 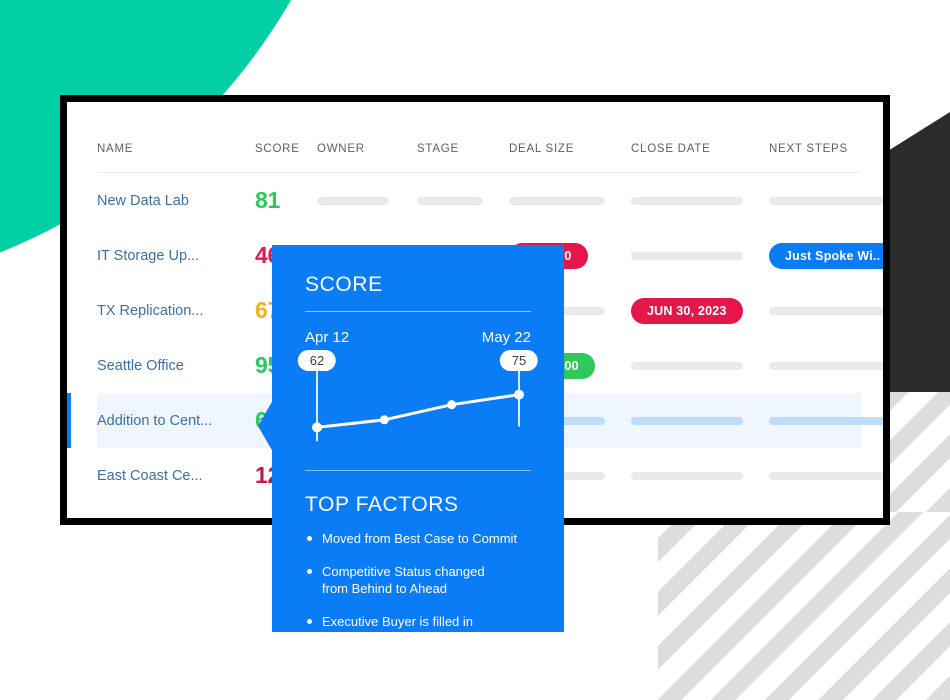 What do you see at coordinates (265, 426) in the screenshot?
I see `score-card-pointer` at bounding box center [265, 426].